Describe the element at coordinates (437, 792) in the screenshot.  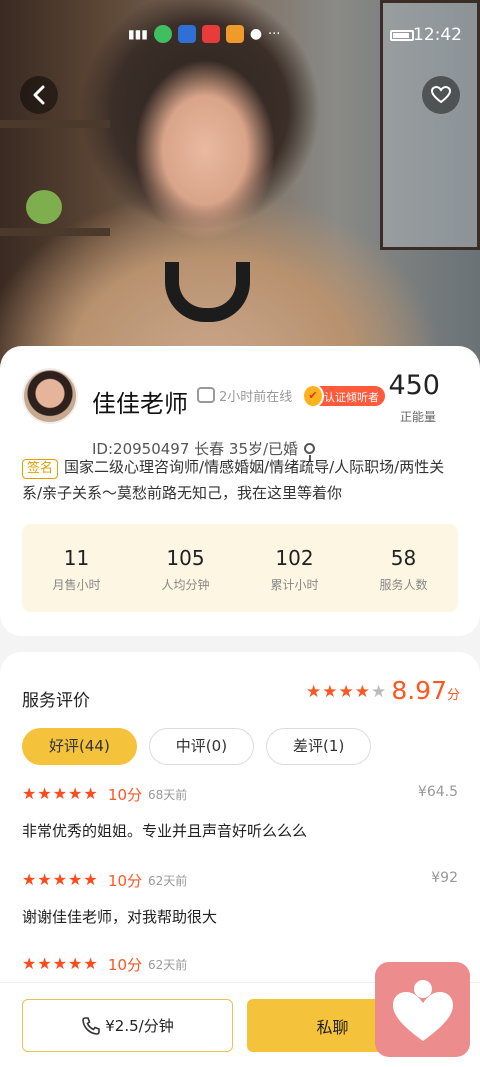
I see `review-price: ¥64.5` at that location.